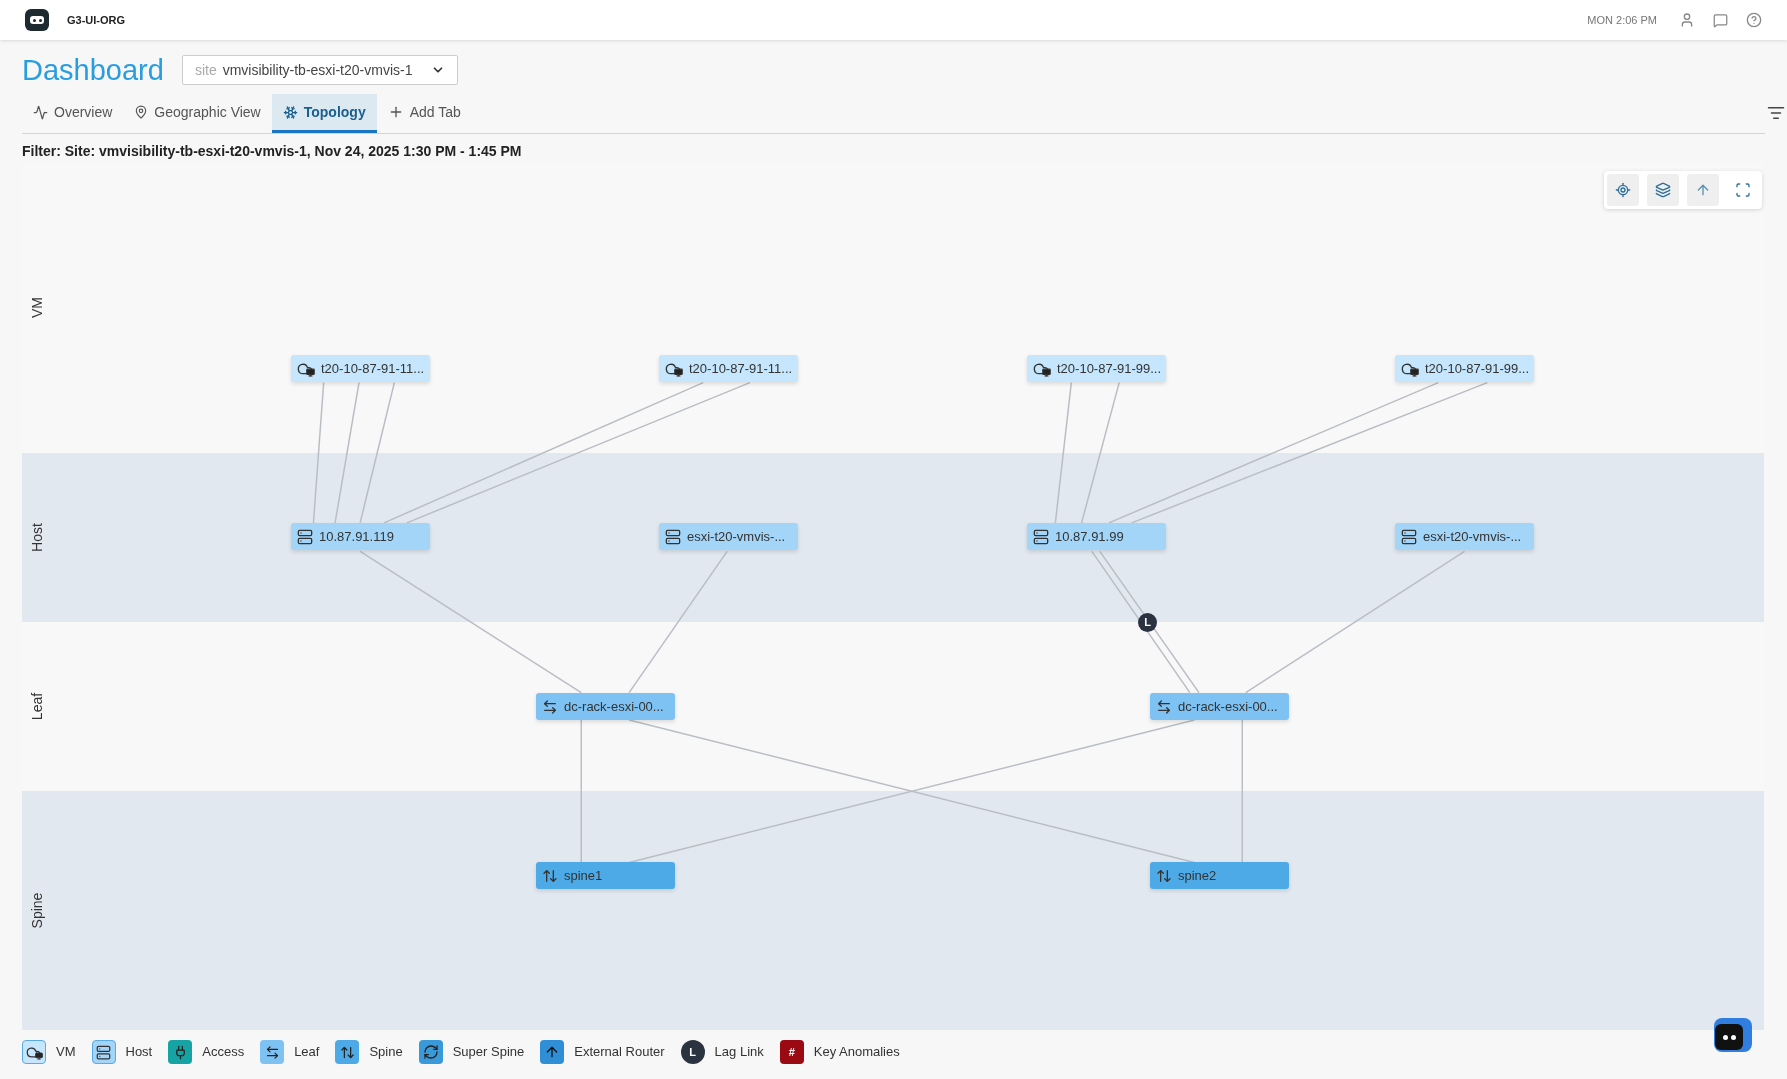 The width and height of the screenshot is (1787, 1079). What do you see at coordinates (1754, 20) in the screenshot?
I see `help-icon` at bounding box center [1754, 20].